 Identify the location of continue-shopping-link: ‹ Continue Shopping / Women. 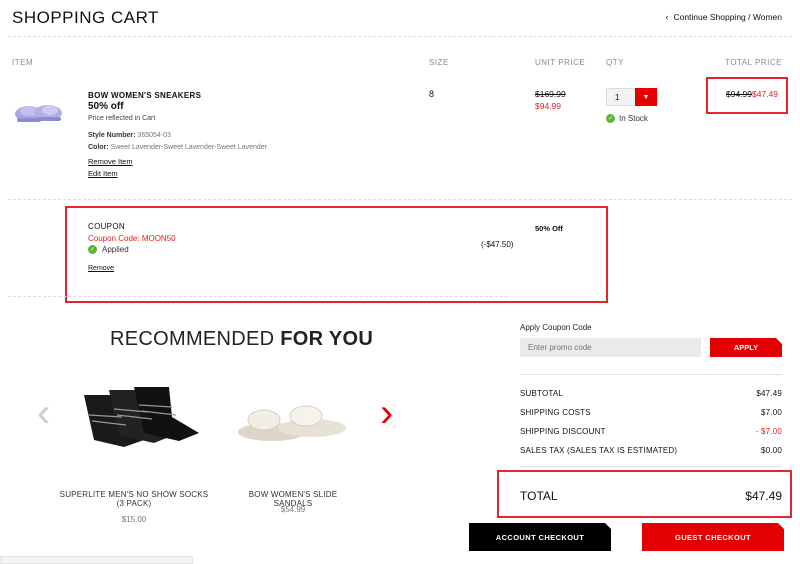
(723, 17).